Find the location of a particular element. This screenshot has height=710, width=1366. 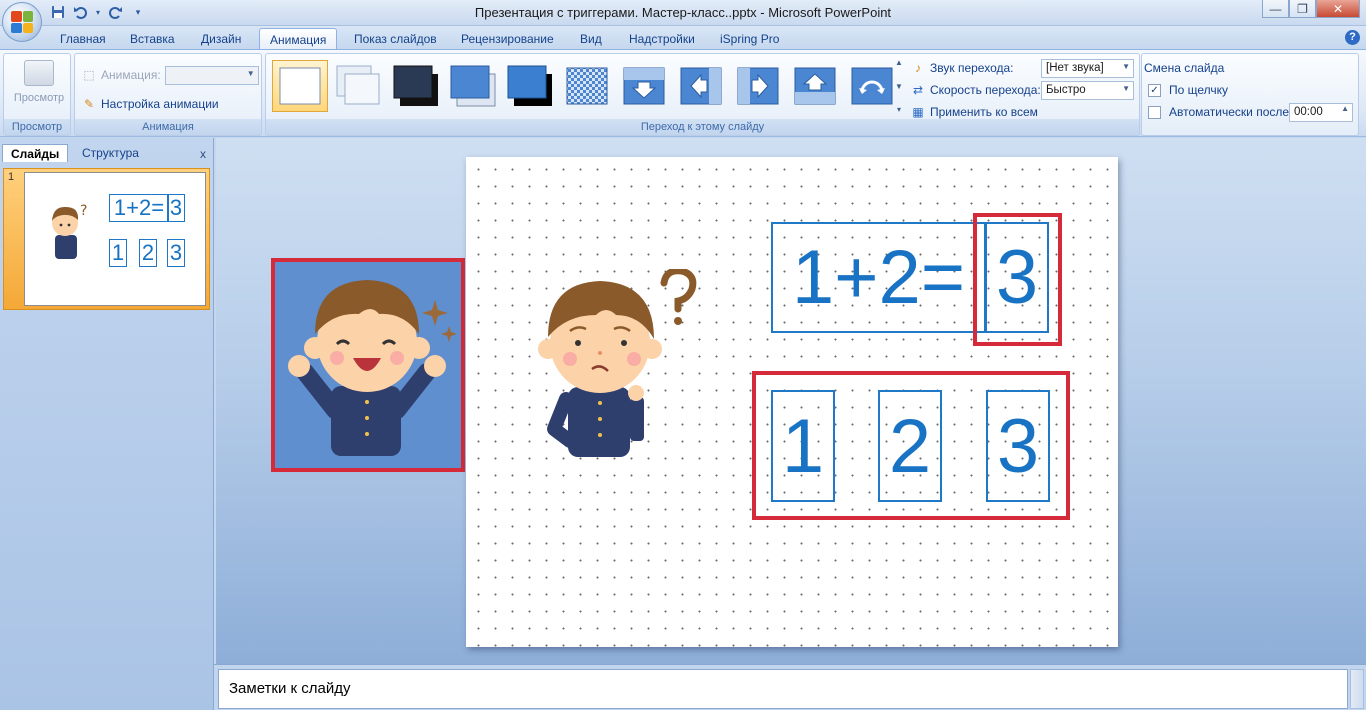

transition-cut-black is located at coordinates (530, 86).